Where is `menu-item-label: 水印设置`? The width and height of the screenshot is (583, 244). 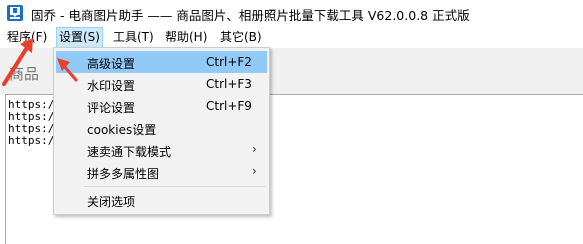
menu-item-label: 水印设置 is located at coordinates (111, 86).